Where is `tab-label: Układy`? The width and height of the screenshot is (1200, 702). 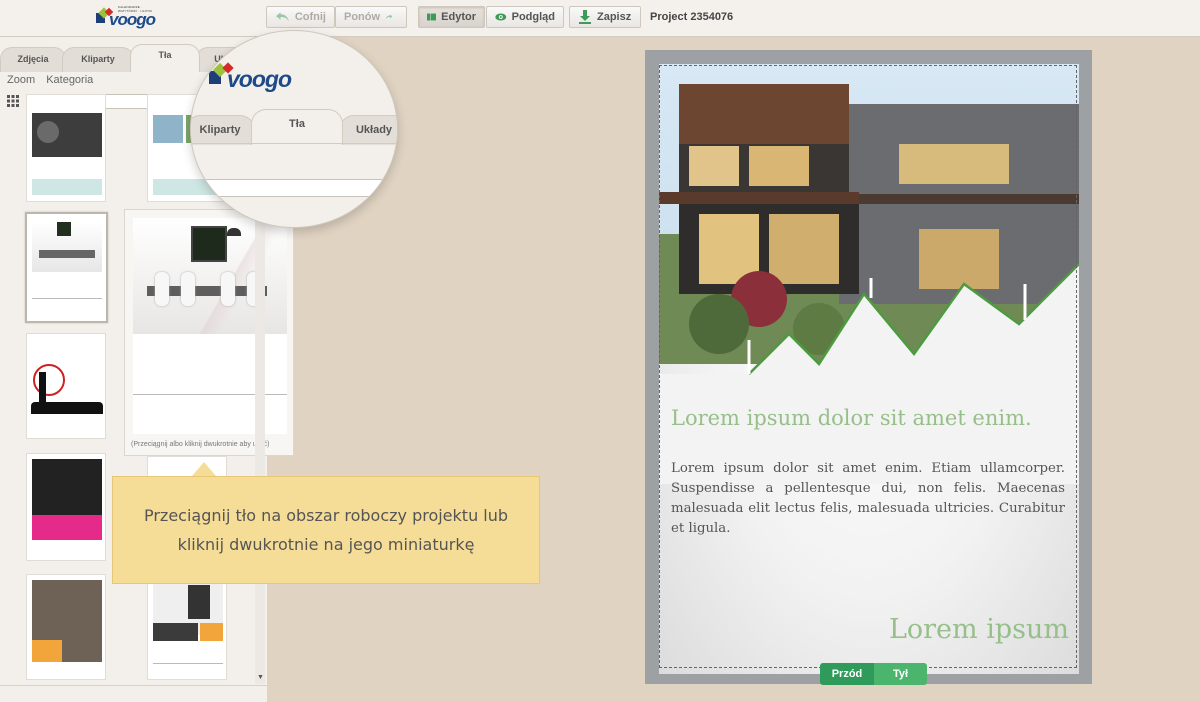 tab-label: Układy is located at coordinates (374, 130).